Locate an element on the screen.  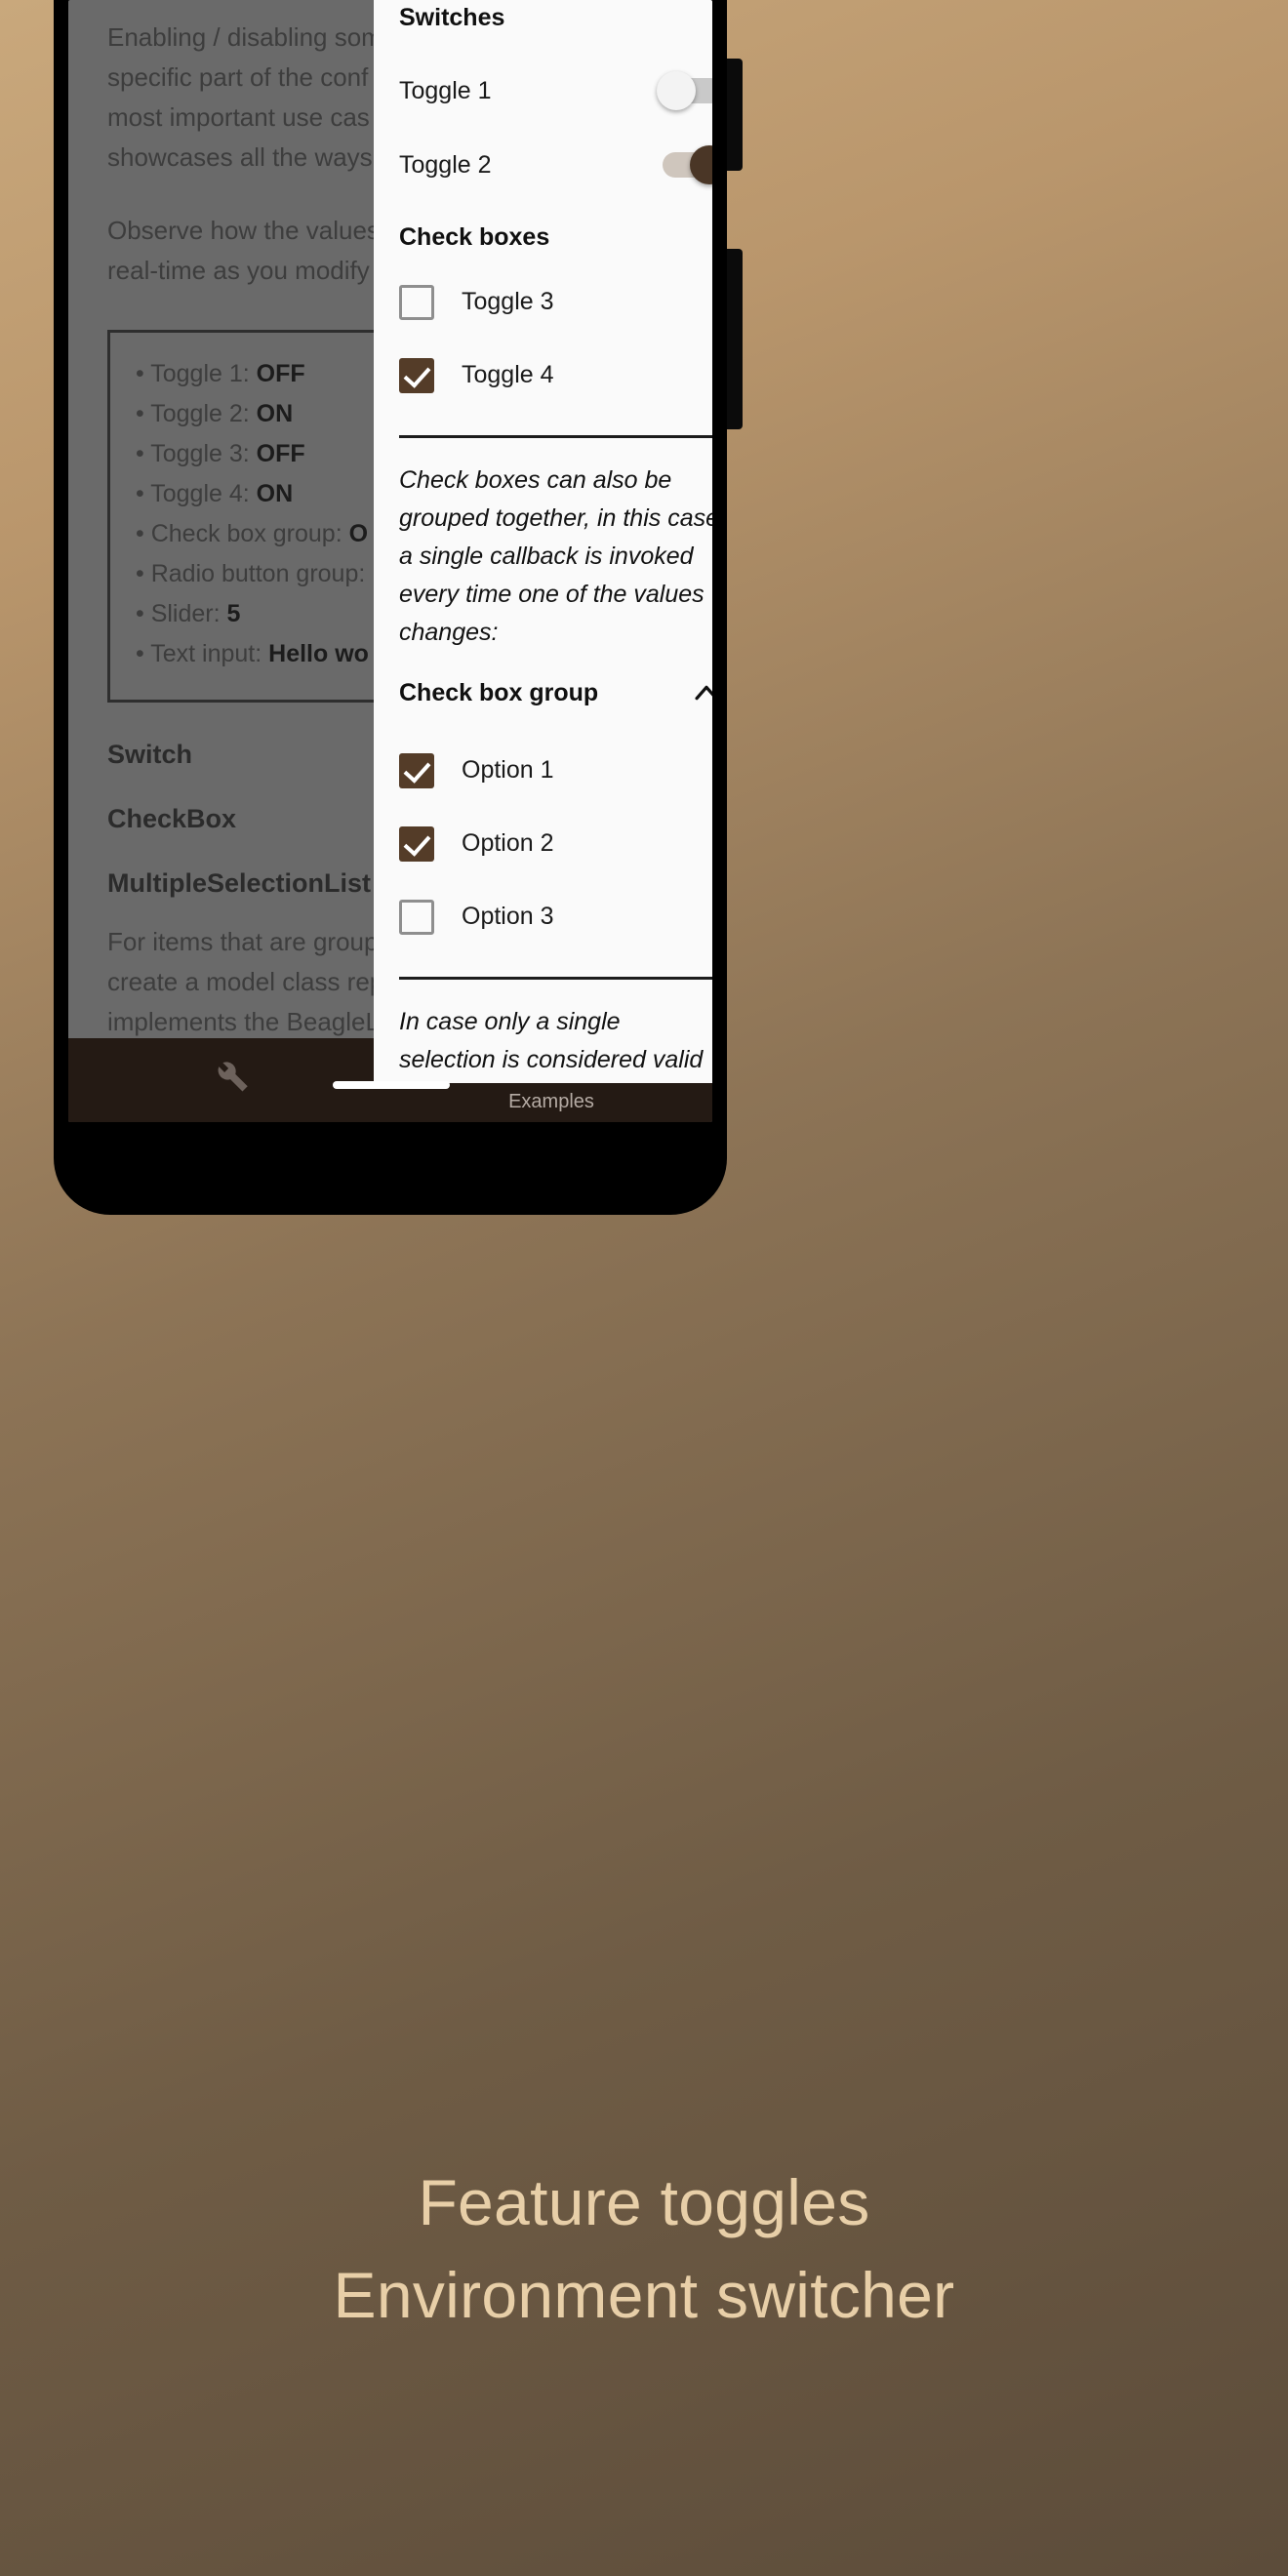
nav-tab-settings is located at coordinates (229, 1080).